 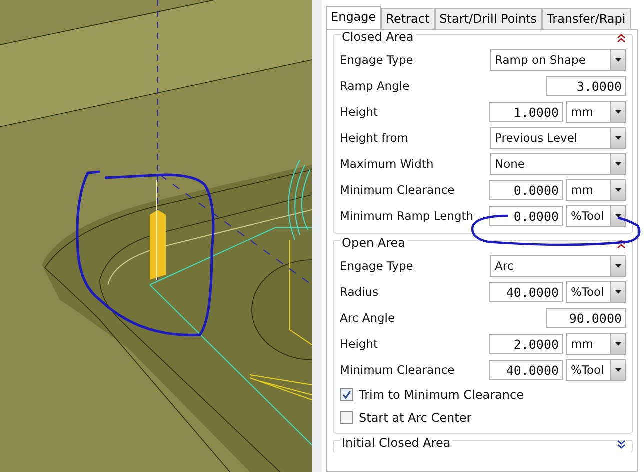 What do you see at coordinates (558, 266) in the screenshot?
I see `dropdown: Arc` at bounding box center [558, 266].